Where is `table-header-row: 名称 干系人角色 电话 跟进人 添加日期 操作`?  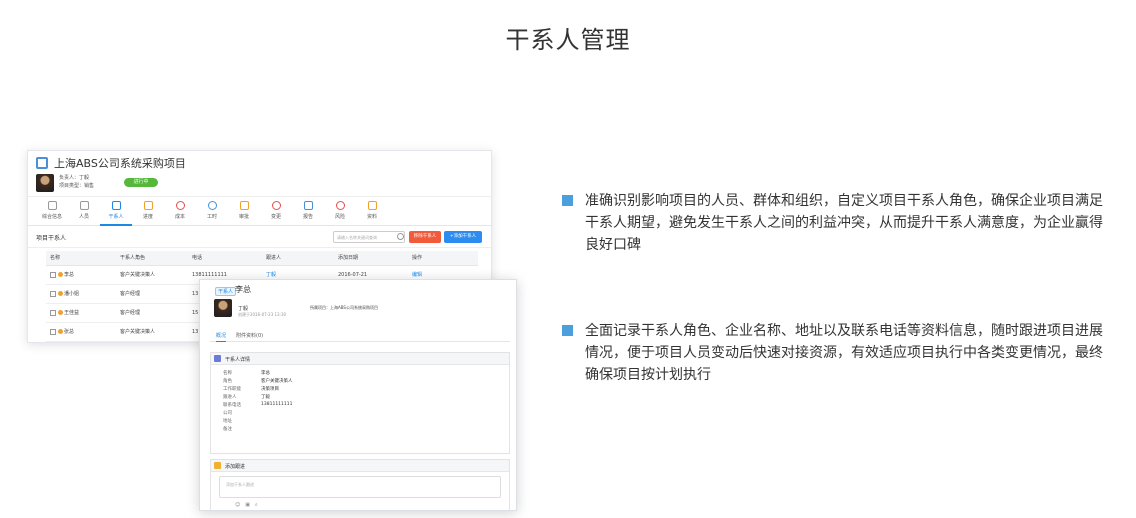 table-header-row: 名称 干系人角色 电话 跟进人 添加日期 操作 is located at coordinates (262, 258).